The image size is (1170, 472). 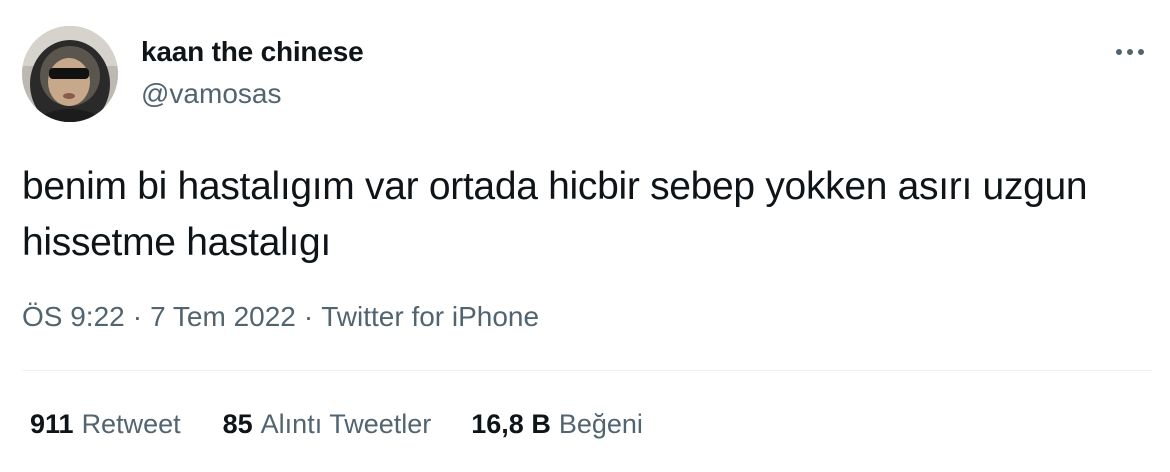 I want to click on retweets-label: Retweet, so click(x=131, y=424).